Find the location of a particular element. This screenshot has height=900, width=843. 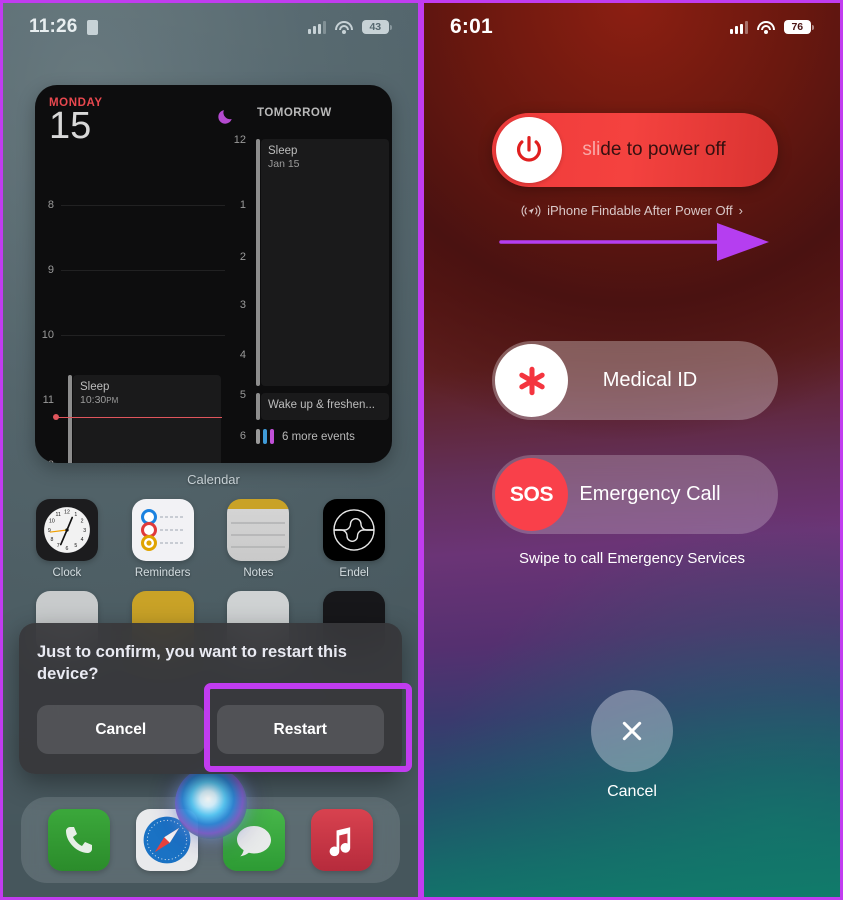

calendar-event-sleep-today: Sleep 10:30PM is located at coordinates (147, 419).